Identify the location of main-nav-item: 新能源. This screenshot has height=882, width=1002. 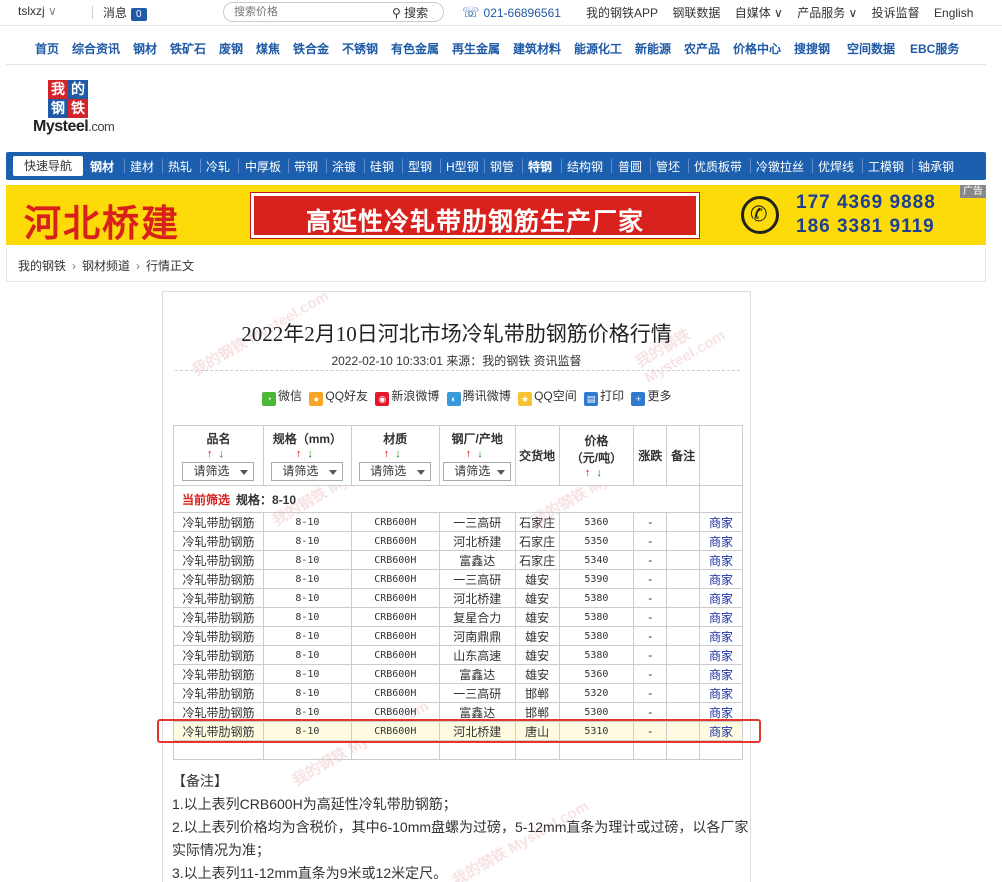
(653, 48).